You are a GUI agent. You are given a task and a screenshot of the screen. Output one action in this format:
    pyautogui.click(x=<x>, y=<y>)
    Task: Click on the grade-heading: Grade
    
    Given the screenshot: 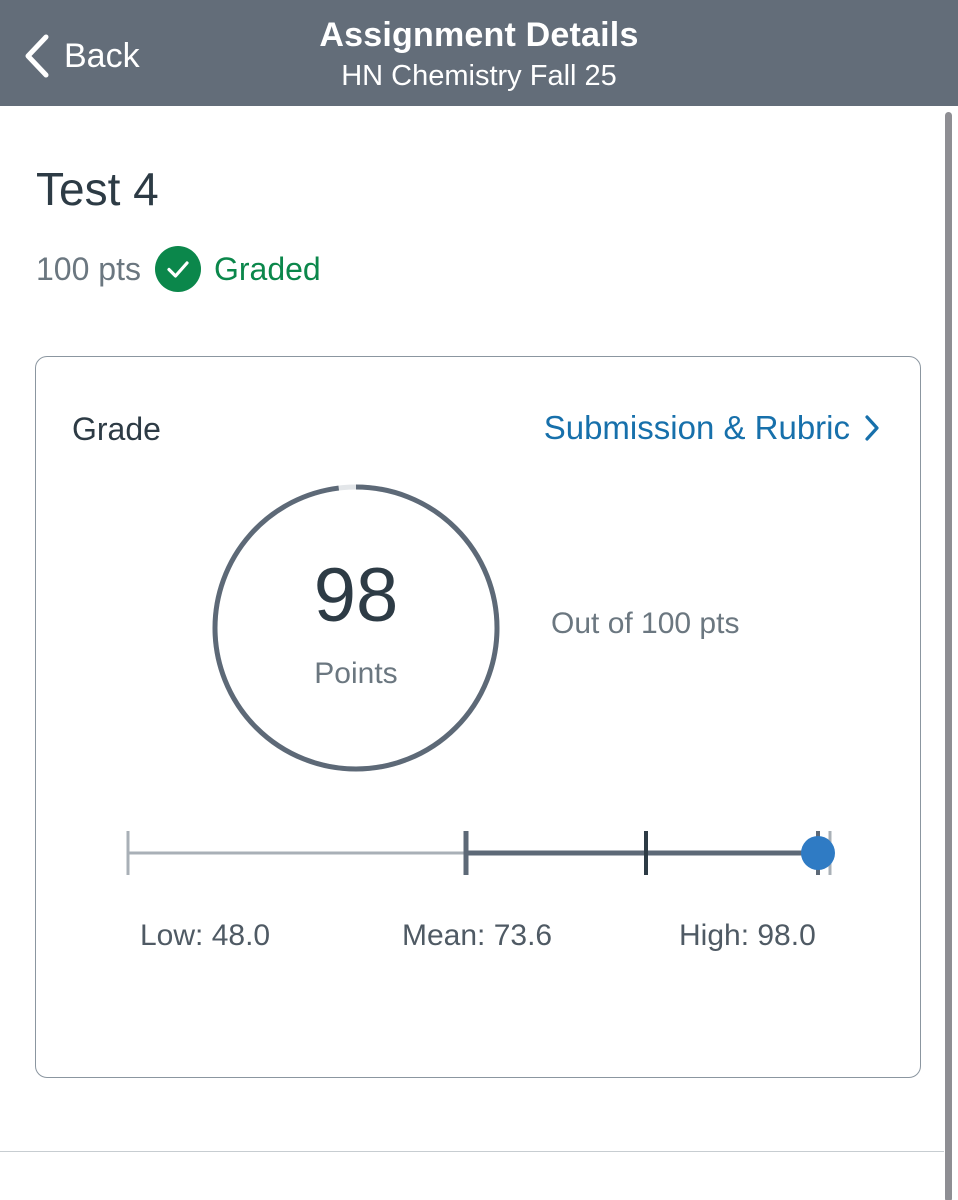 What is the action you would take?
    pyautogui.click(x=116, y=429)
    